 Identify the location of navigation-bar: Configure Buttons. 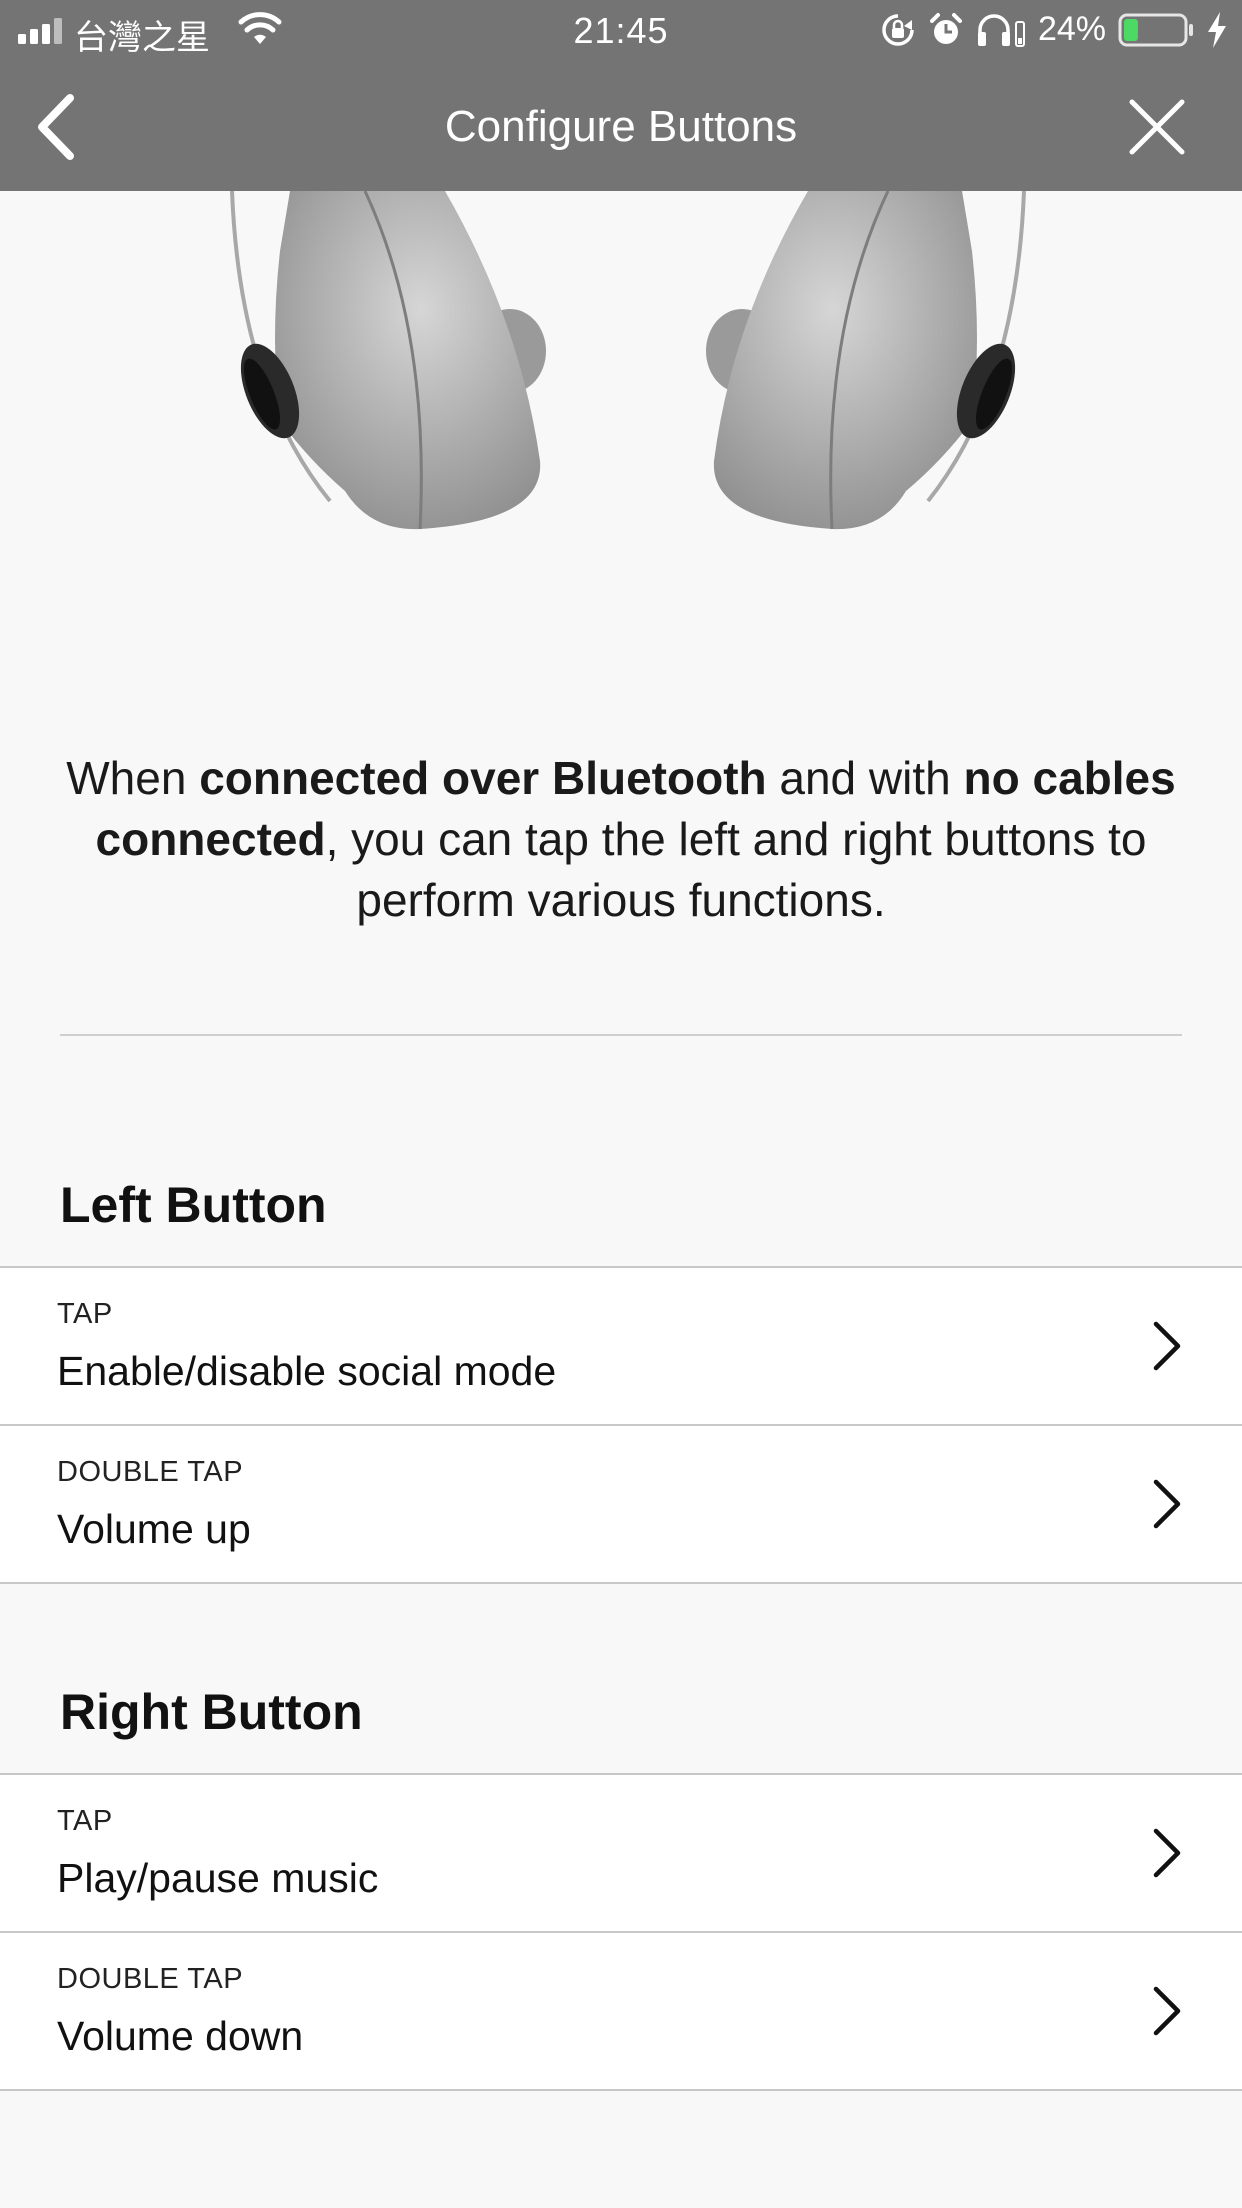
(621, 126).